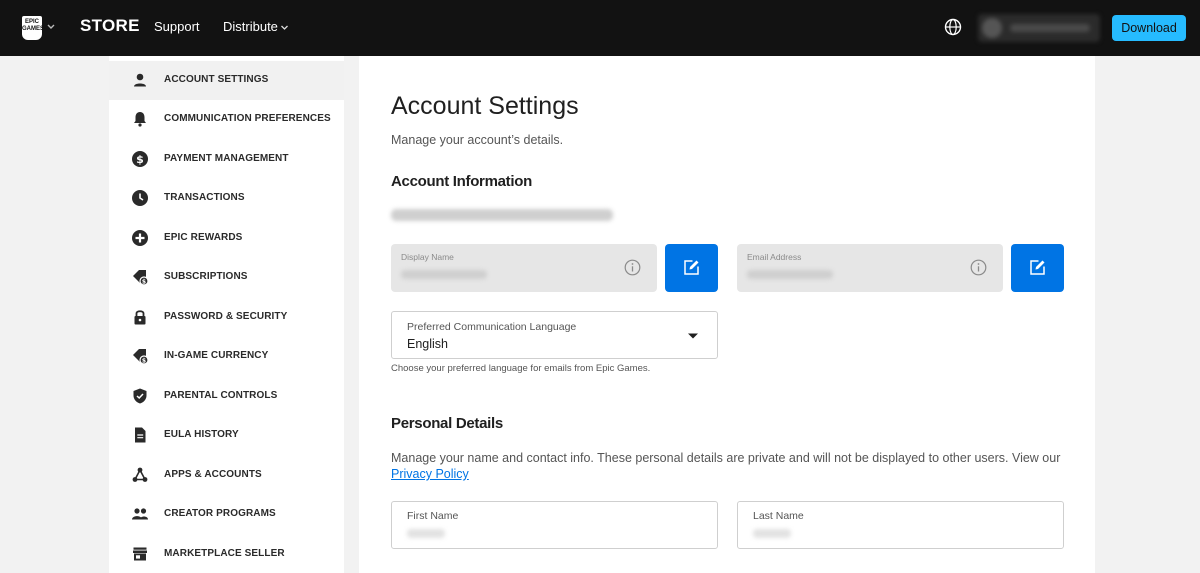 The height and width of the screenshot is (573, 1200). I want to click on sidebar-item-apps-accounts: APPS & ACCOUNTS, so click(226, 475).